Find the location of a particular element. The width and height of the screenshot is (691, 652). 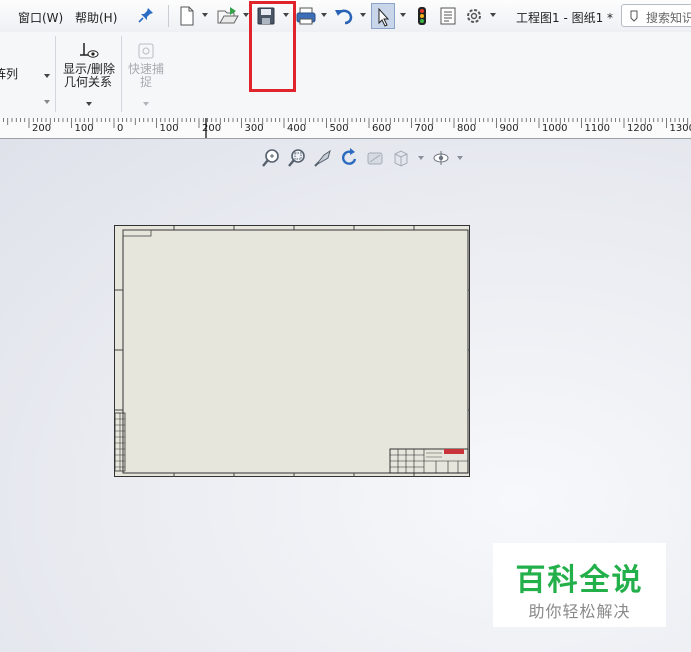

document-title: 工程图1 - 图纸1 * is located at coordinates (565, 18).